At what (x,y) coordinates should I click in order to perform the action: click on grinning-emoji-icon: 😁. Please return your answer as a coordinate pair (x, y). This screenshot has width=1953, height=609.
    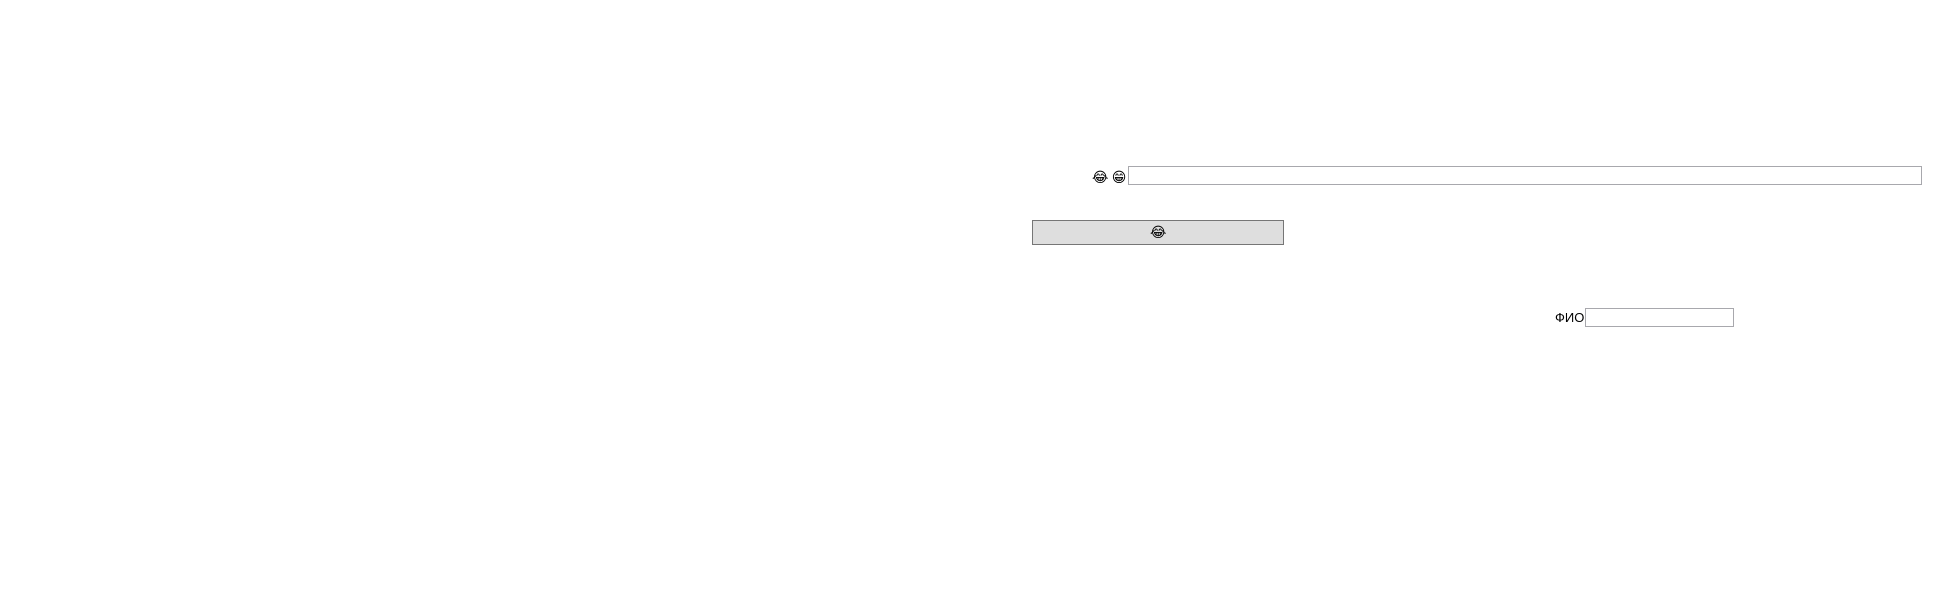
    Looking at the image, I should click on (1119, 178).